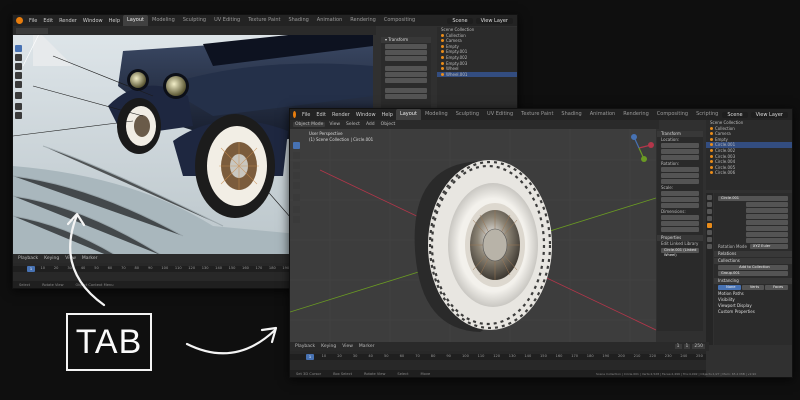 The width and height of the screenshot is (800, 400). What do you see at coordinates (709, 246) in the screenshot?
I see `constraints-tab-icon` at bounding box center [709, 246].